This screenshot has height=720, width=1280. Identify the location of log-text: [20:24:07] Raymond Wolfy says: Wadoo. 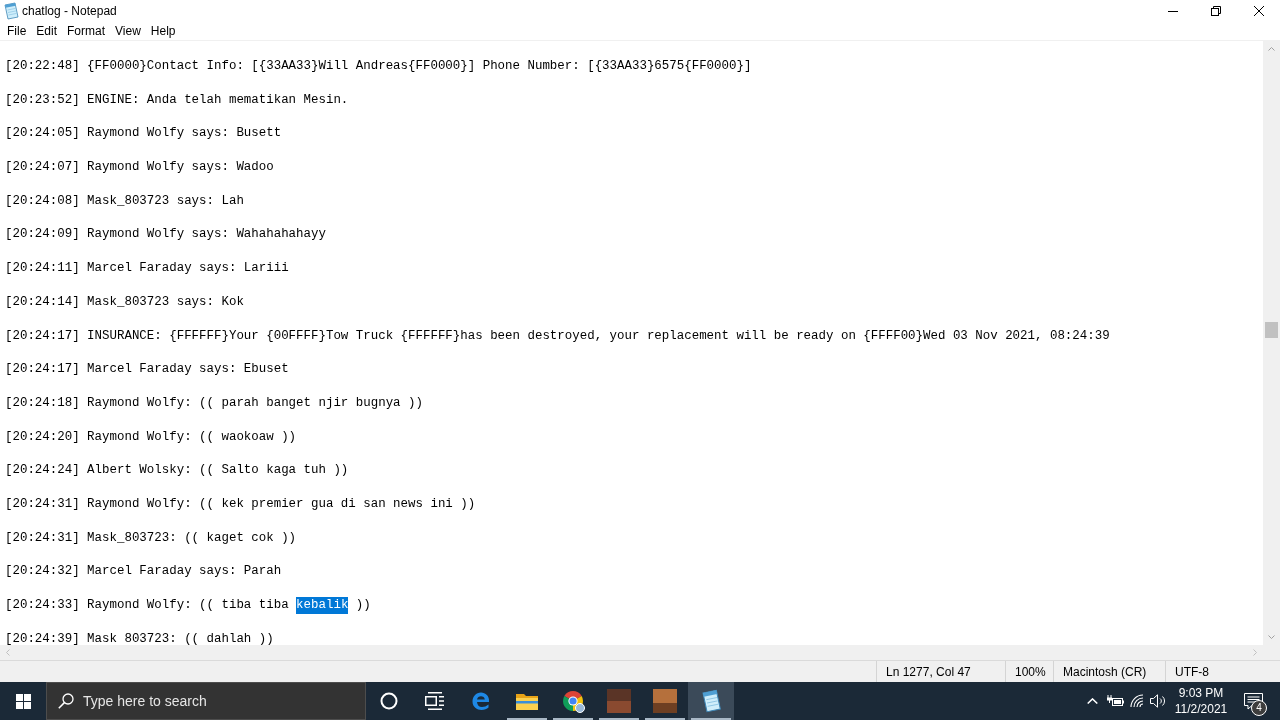
(139, 167).